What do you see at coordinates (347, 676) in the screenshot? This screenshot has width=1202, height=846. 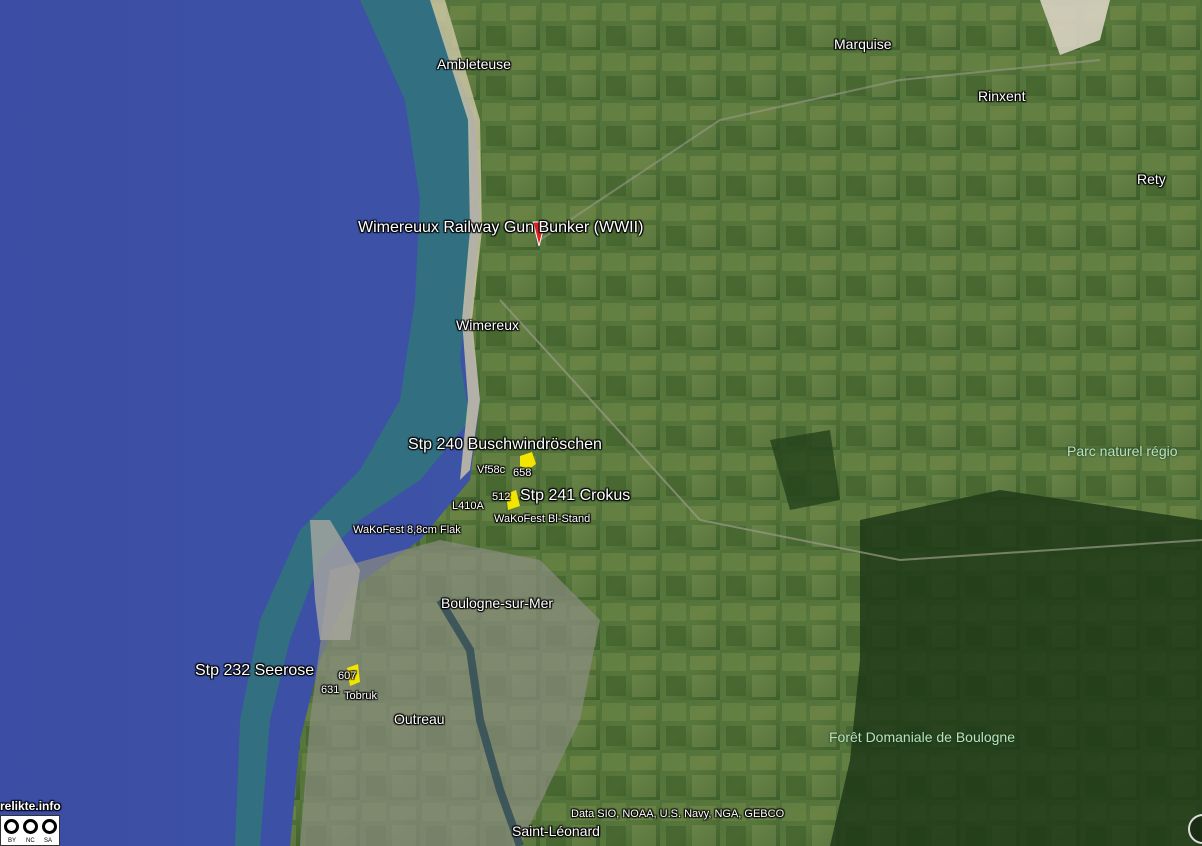 I see `bunker-label-607: 607` at bounding box center [347, 676].